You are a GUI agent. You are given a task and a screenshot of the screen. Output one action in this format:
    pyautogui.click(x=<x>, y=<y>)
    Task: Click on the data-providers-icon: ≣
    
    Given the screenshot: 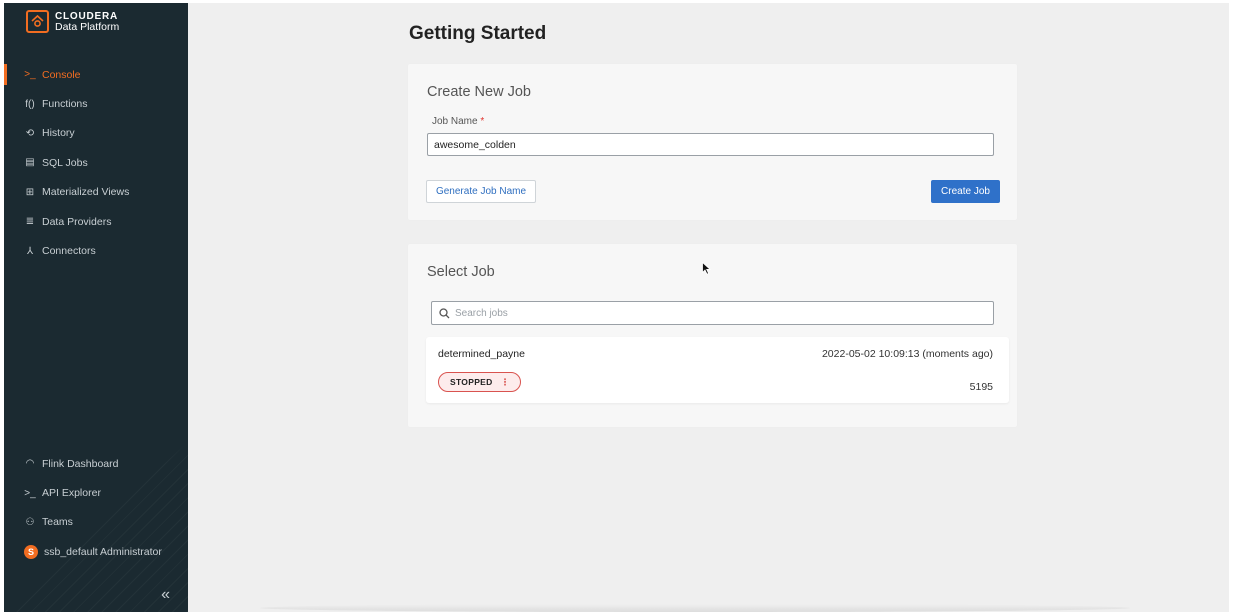 What is the action you would take?
    pyautogui.click(x=30, y=222)
    